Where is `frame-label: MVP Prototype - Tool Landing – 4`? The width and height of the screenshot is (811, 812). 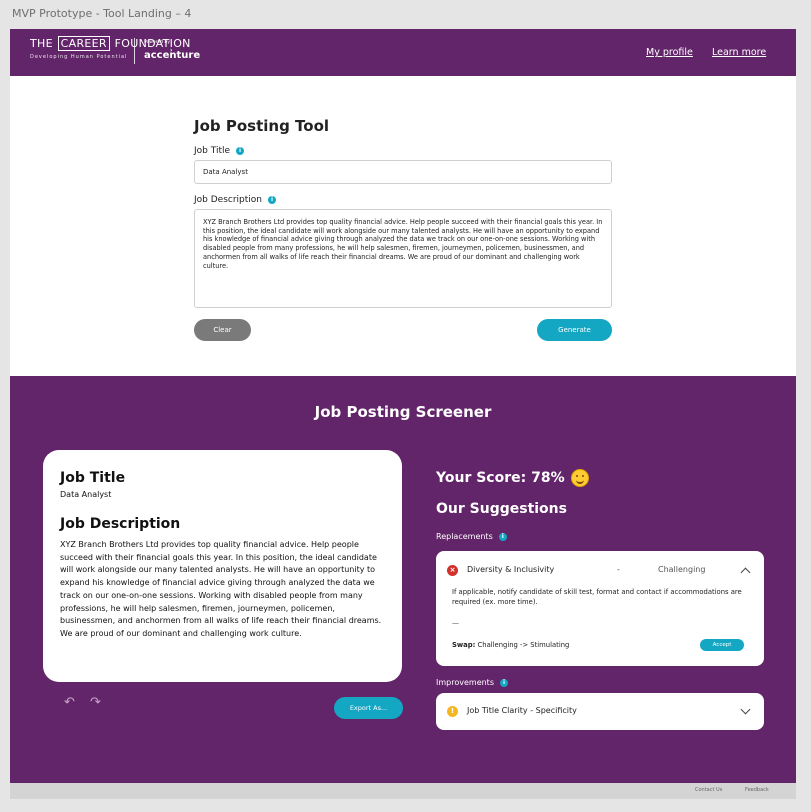
frame-label: MVP Prototype - Tool Landing – 4 is located at coordinates (102, 13).